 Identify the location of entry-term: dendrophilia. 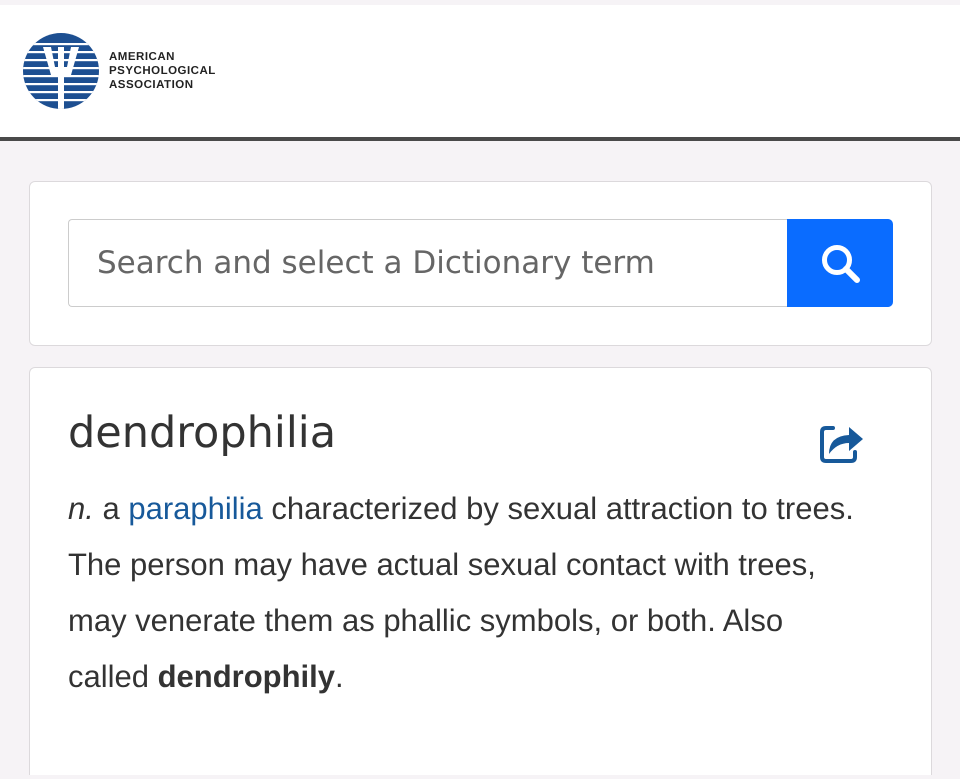
(202, 433).